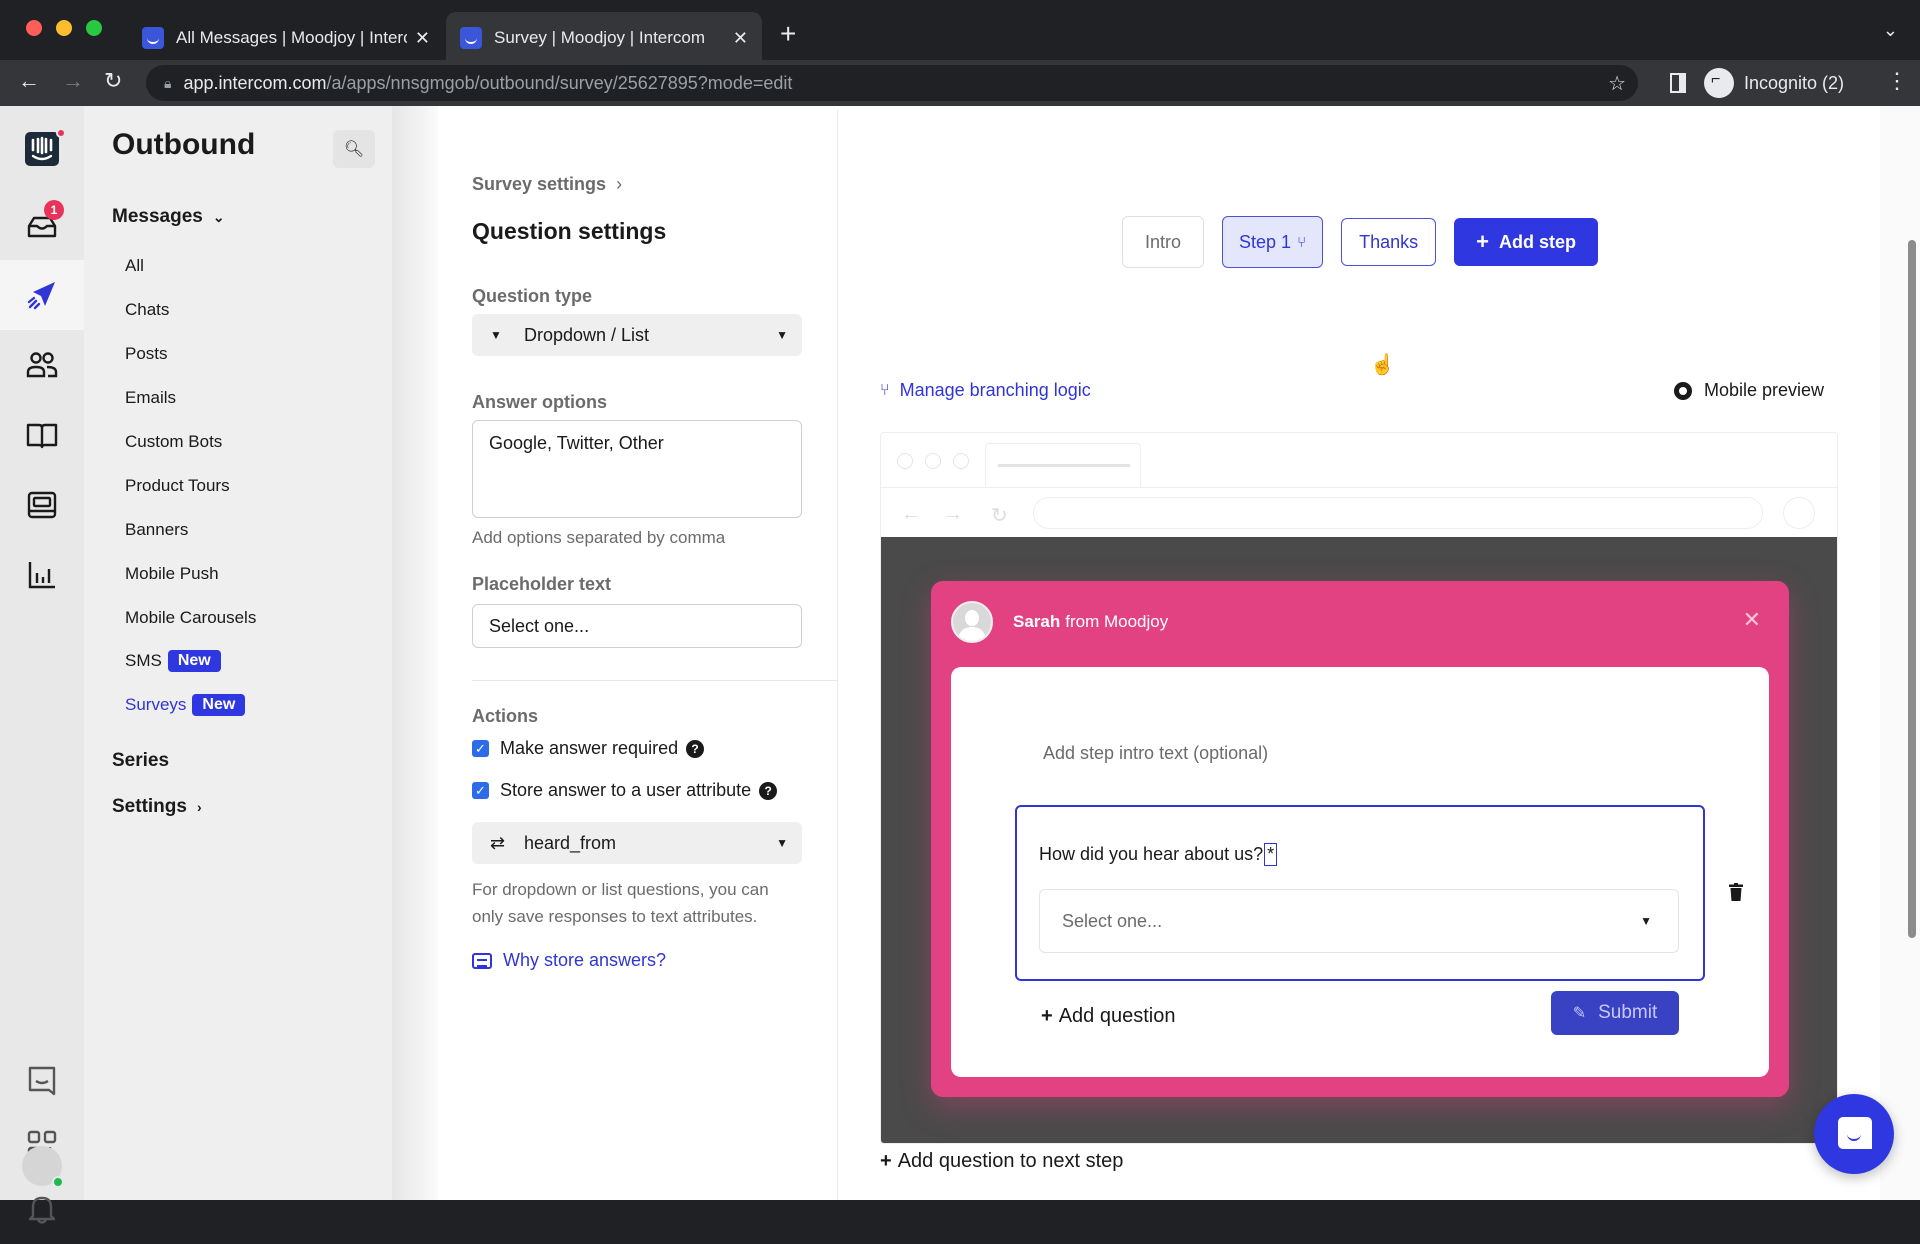 Image resolution: width=1920 pixels, height=1244 pixels. Describe the element at coordinates (34, 28) in the screenshot. I see `close-window-button` at that location.